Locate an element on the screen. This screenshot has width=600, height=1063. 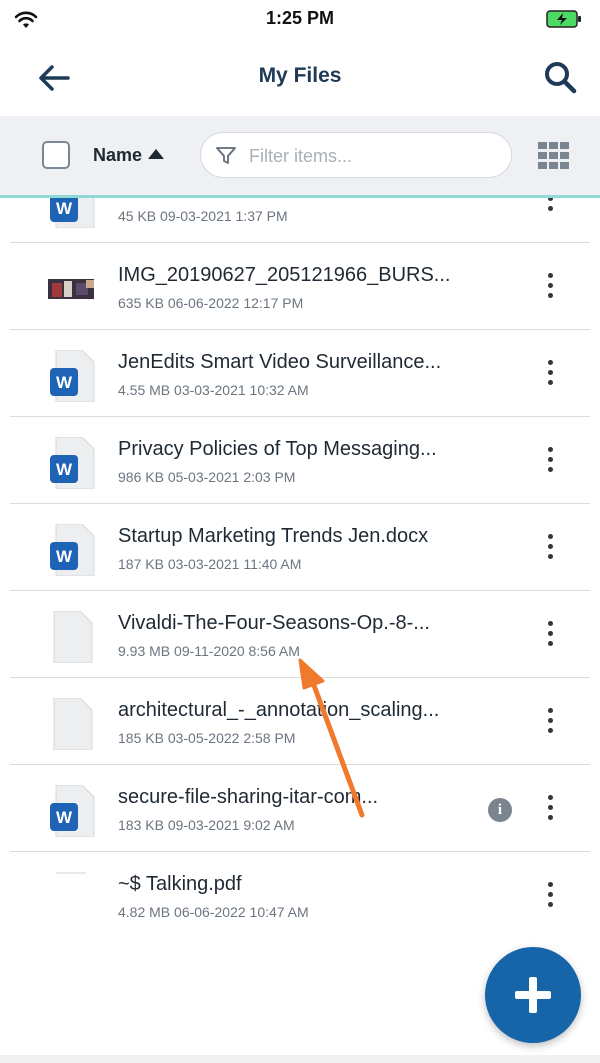
list-toolbar: Name is located at coordinates (300, 157).